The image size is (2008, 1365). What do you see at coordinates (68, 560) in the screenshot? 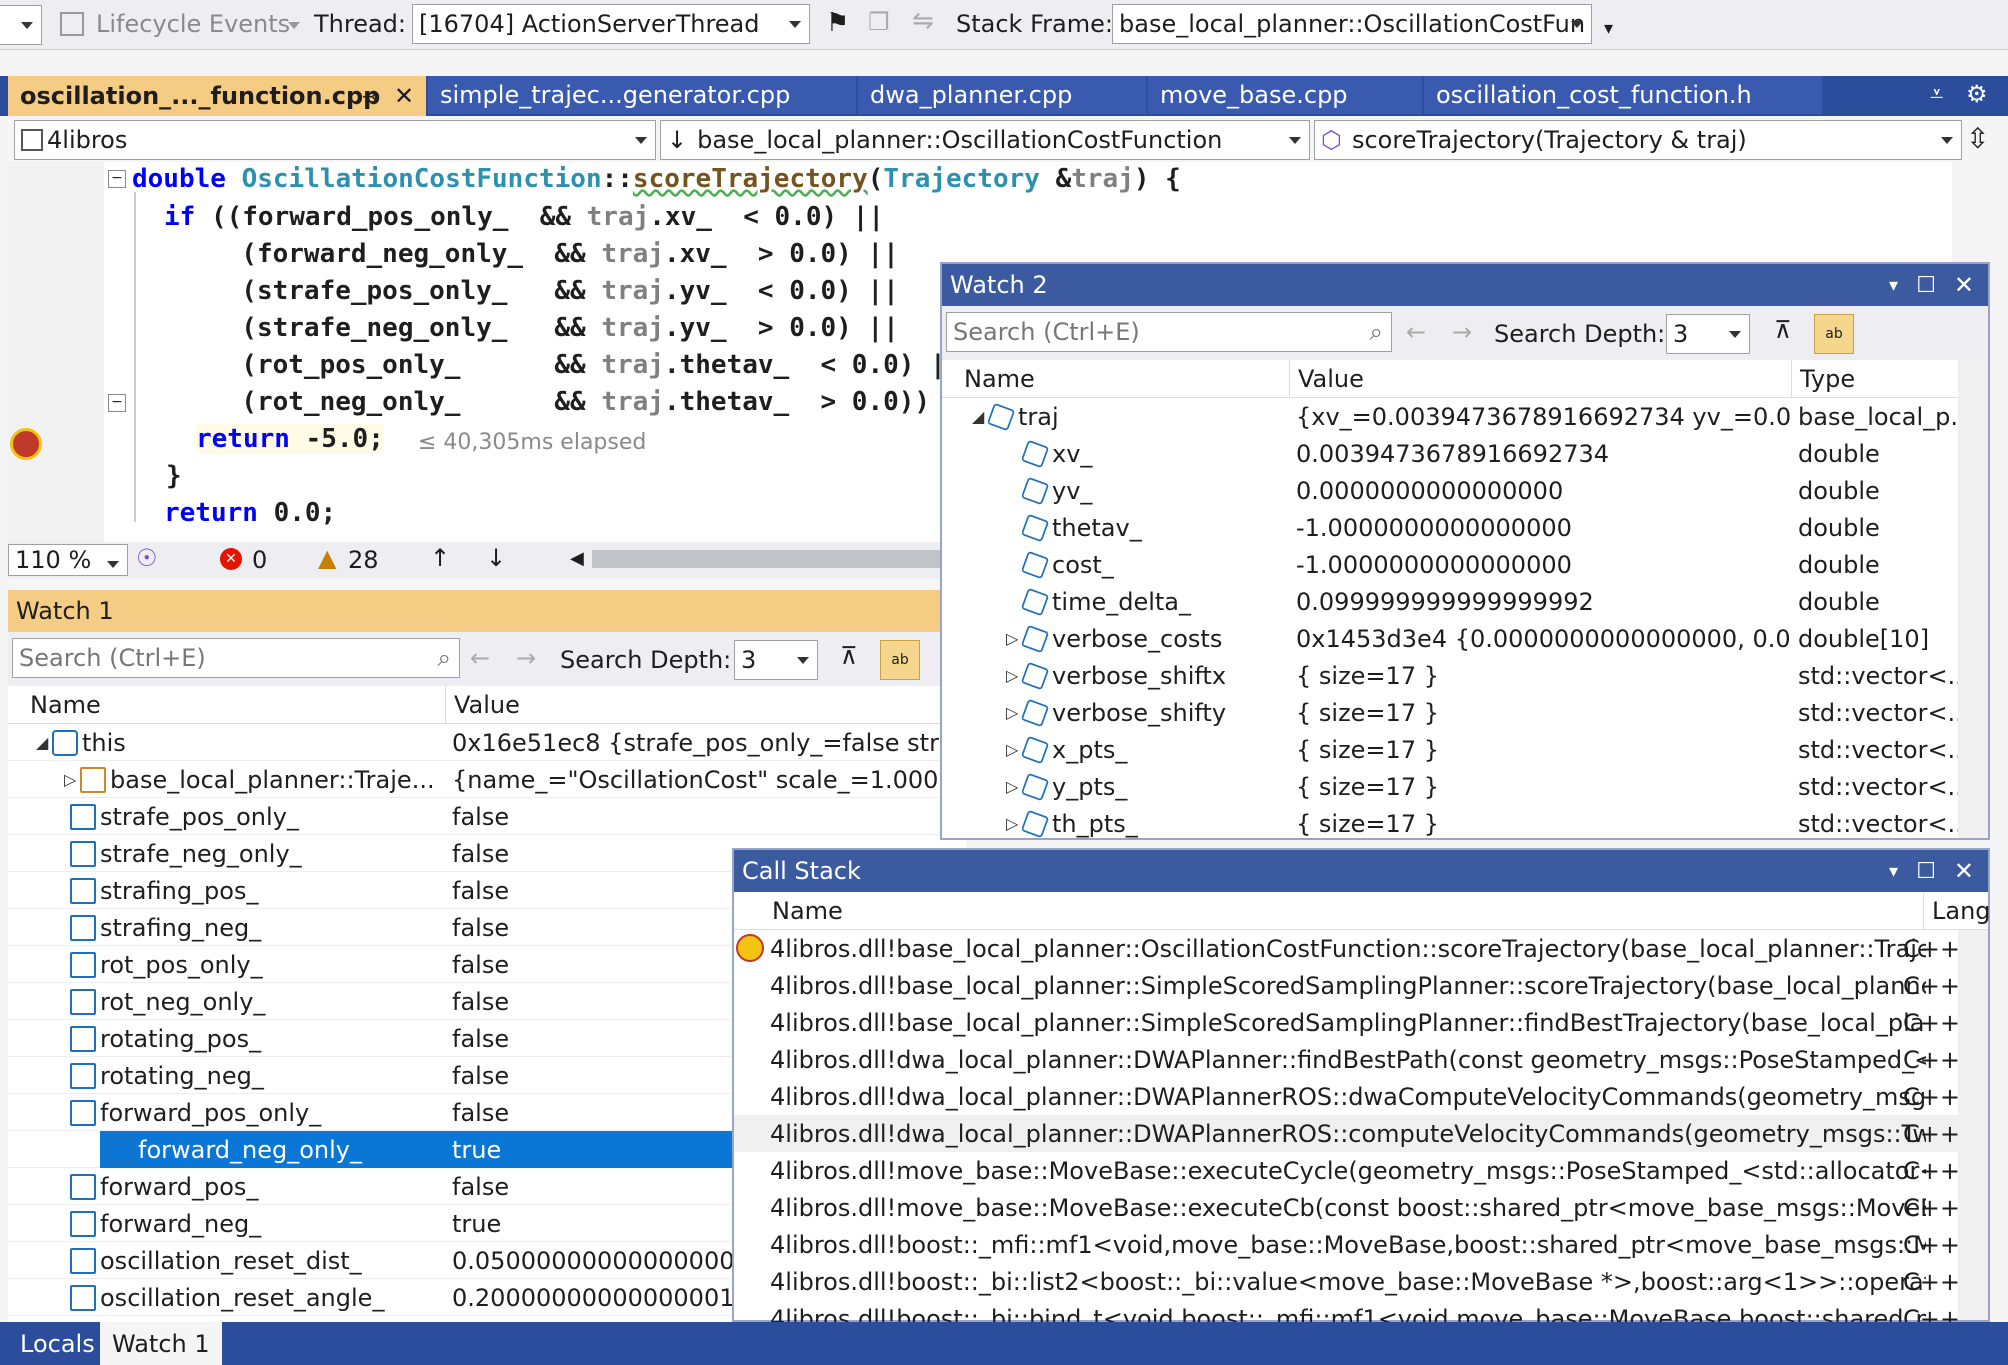
I see `zoom-select: 110 %` at bounding box center [68, 560].